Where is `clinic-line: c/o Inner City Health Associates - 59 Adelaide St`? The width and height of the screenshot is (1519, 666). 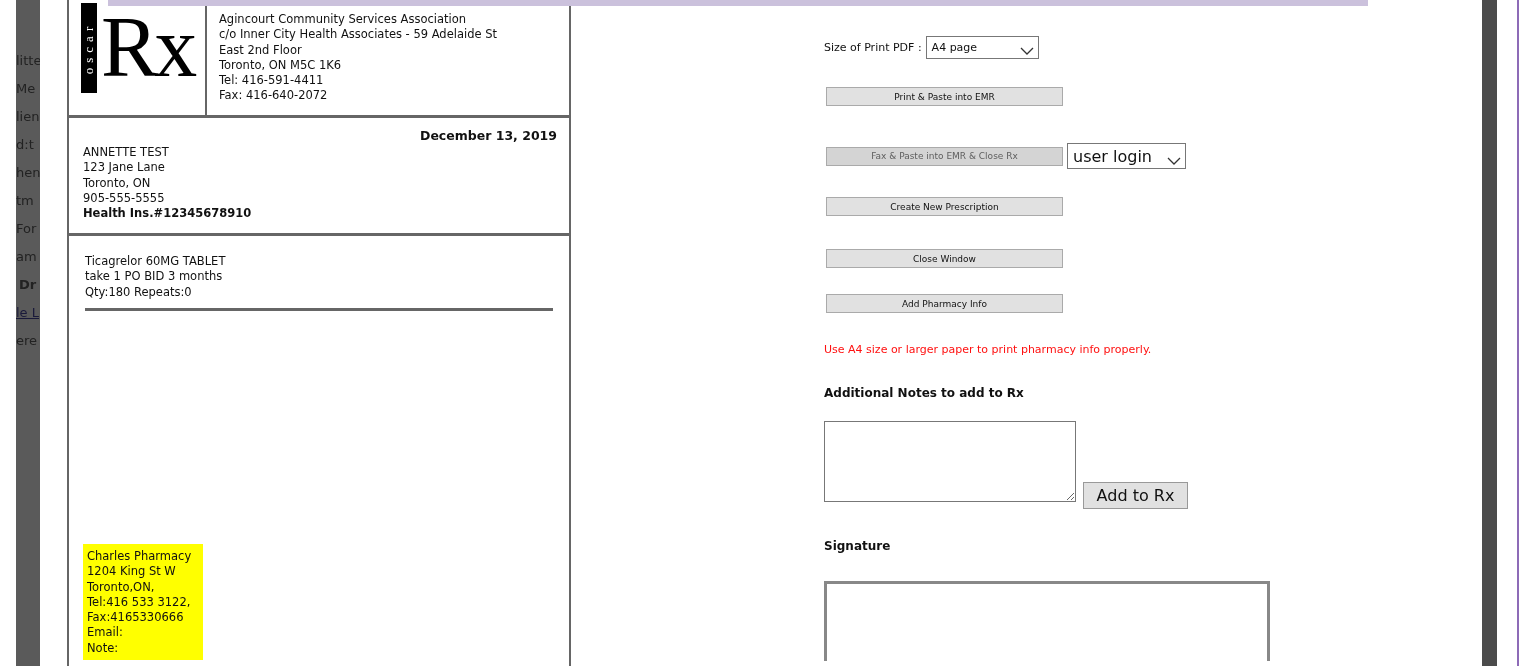 clinic-line: c/o Inner City Health Associates - 59 Adelaide St is located at coordinates (358, 35).